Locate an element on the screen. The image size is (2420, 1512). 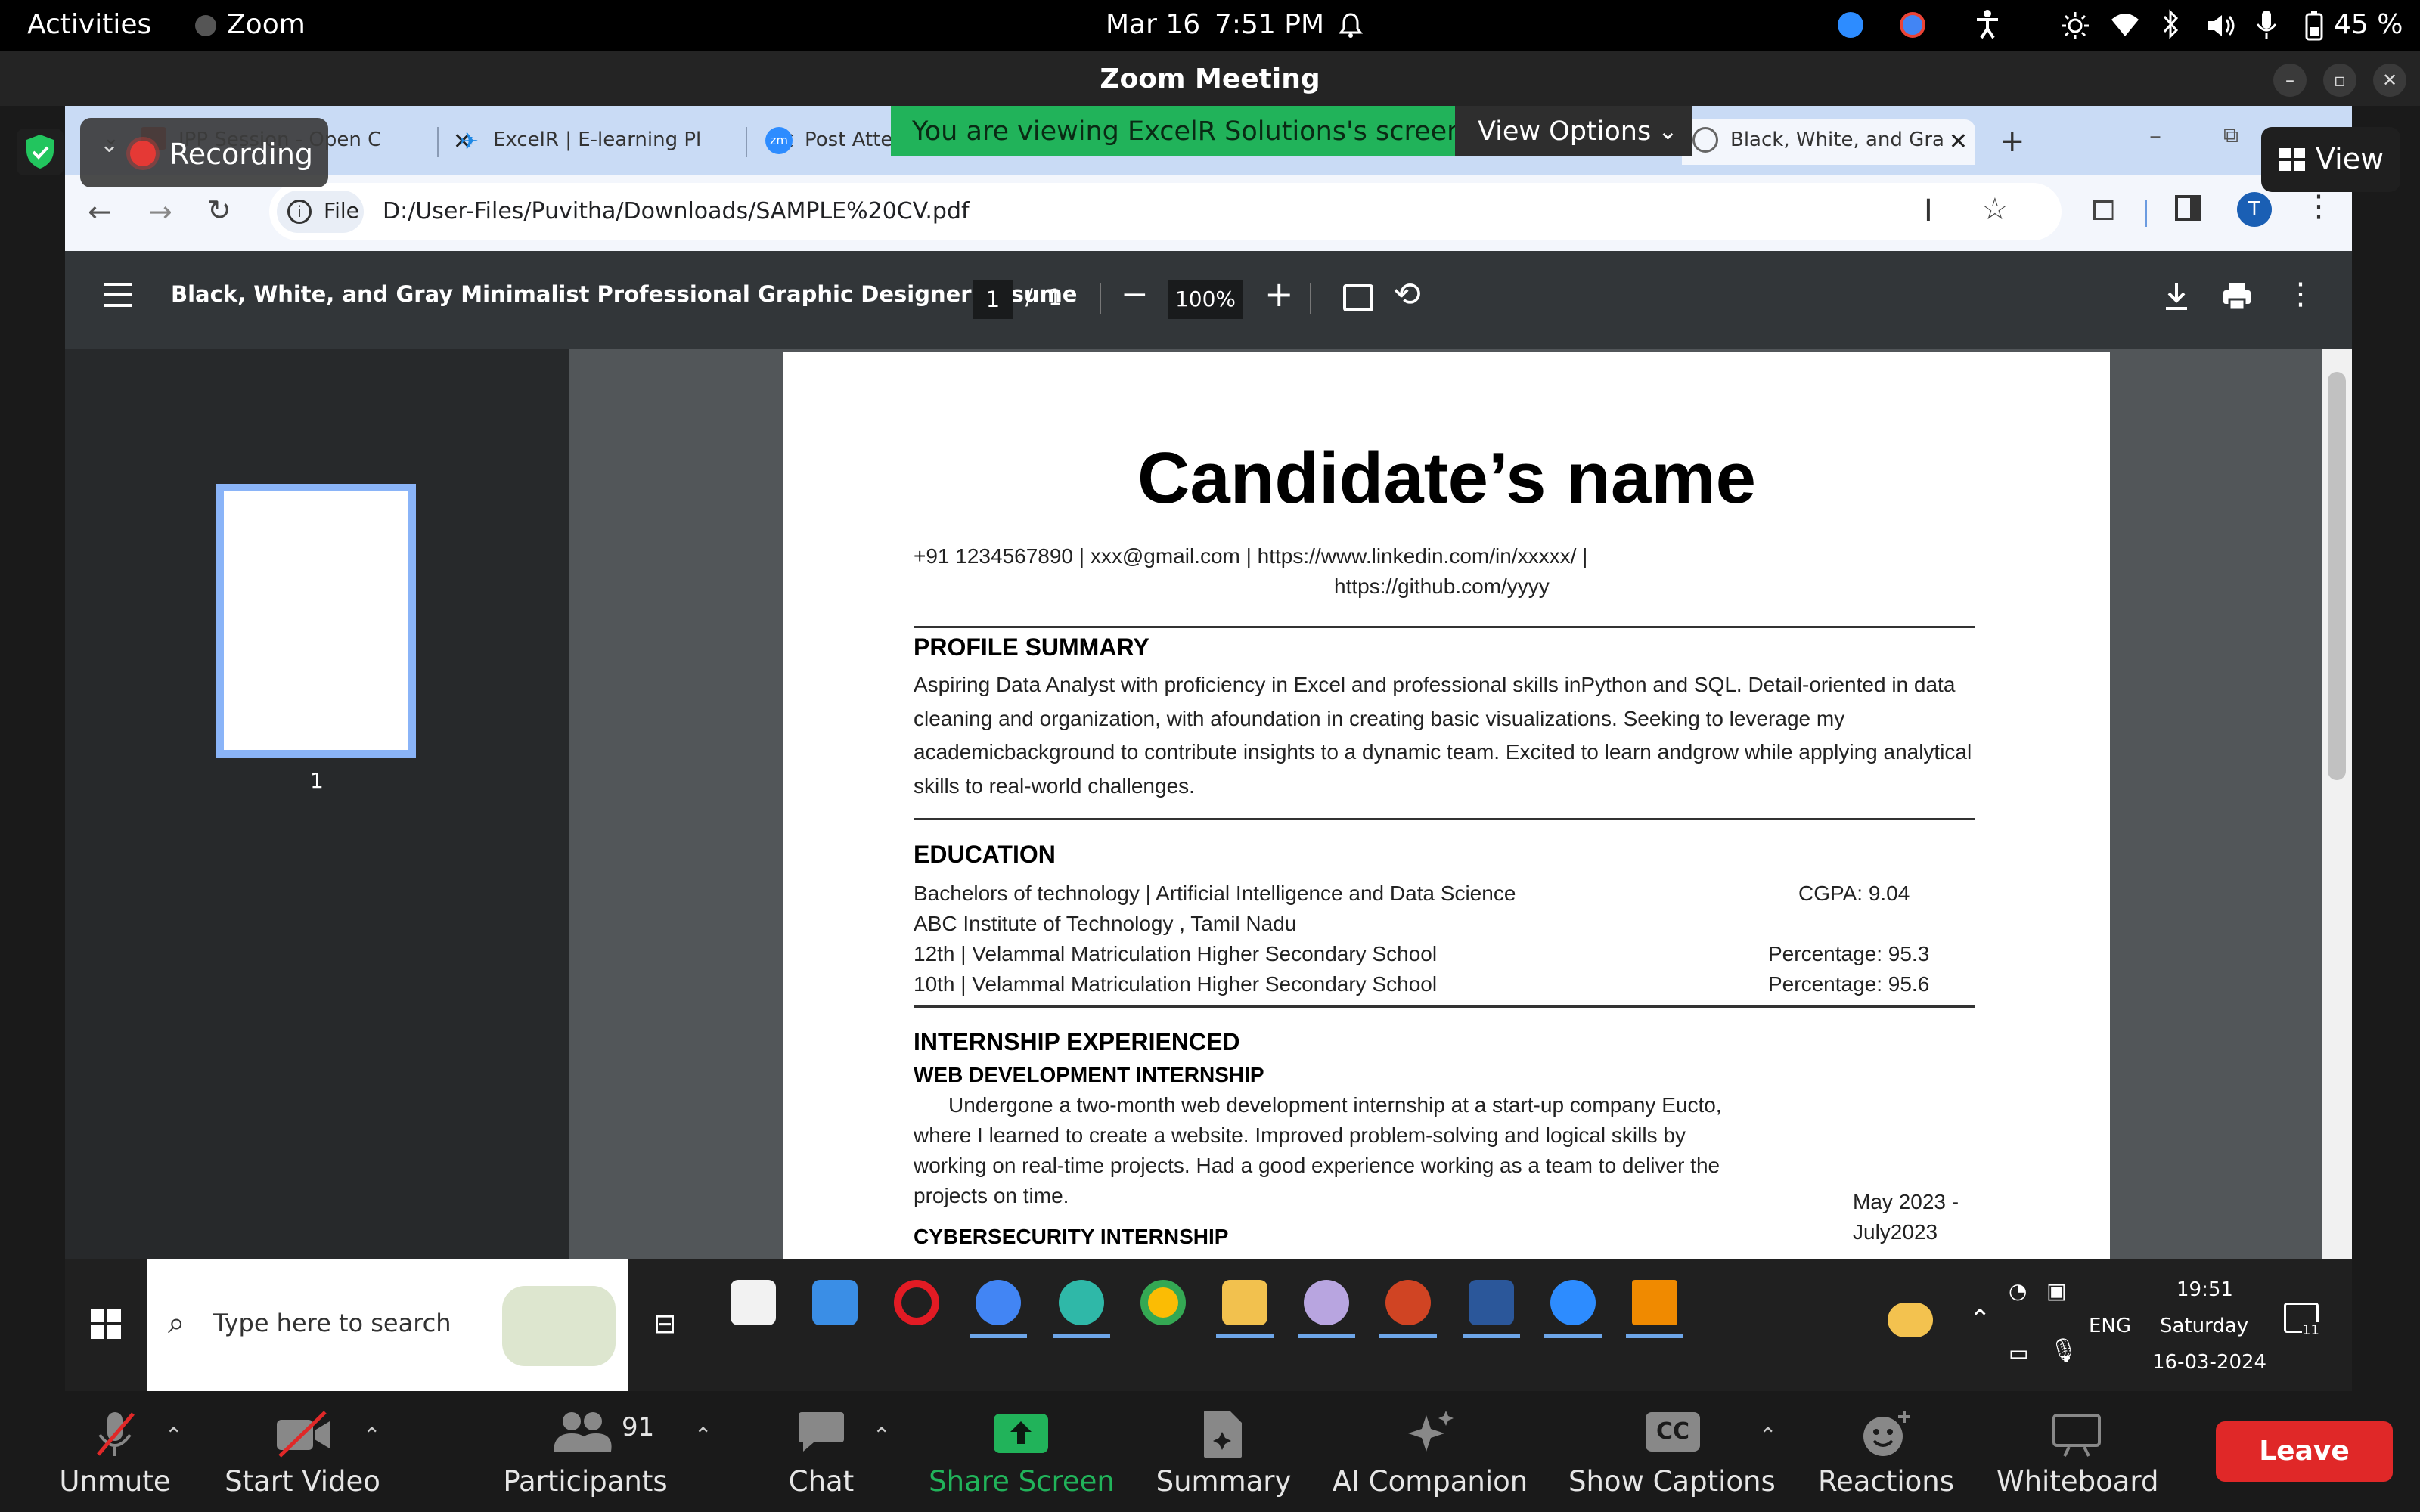
page-thumbnail is located at coordinates (316, 621).